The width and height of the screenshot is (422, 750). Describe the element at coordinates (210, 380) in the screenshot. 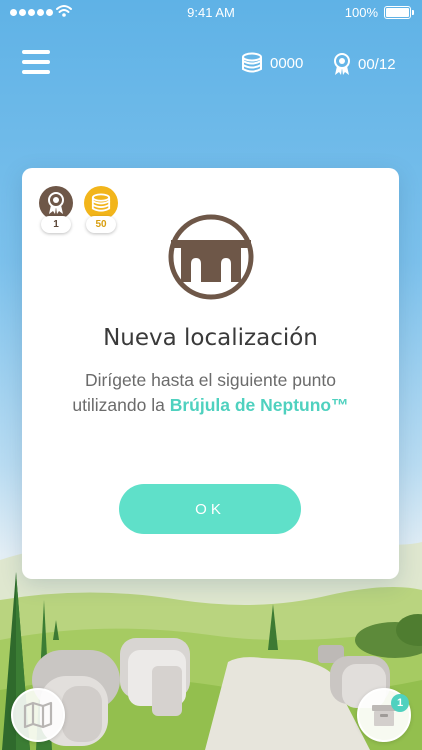

I see `dialog-message-line1: Dirígete hasta el siguiente punto` at that location.